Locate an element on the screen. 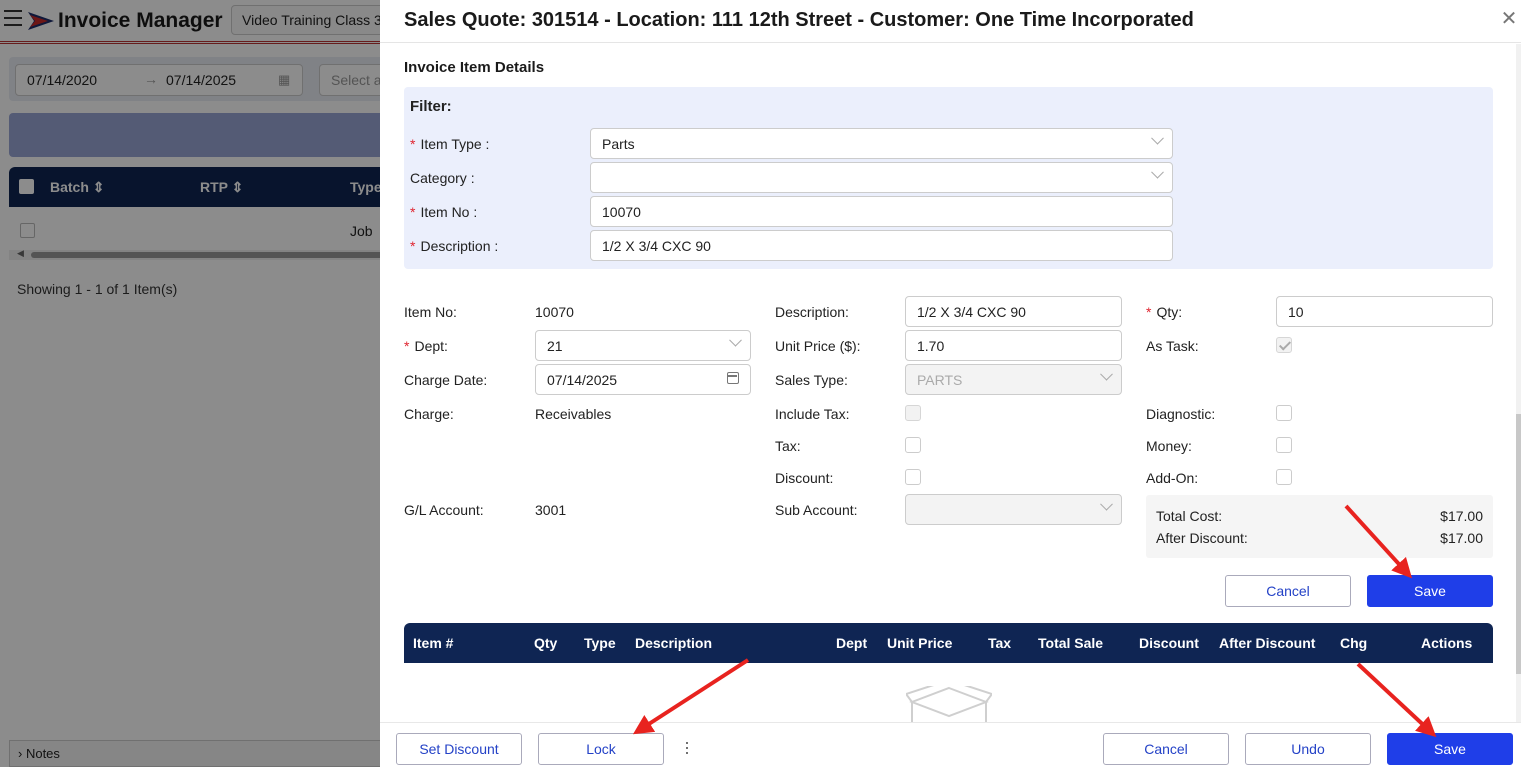 This screenshot has width=1521, height=767. close-icon: ✕ is located at coordinates (1509, 19).